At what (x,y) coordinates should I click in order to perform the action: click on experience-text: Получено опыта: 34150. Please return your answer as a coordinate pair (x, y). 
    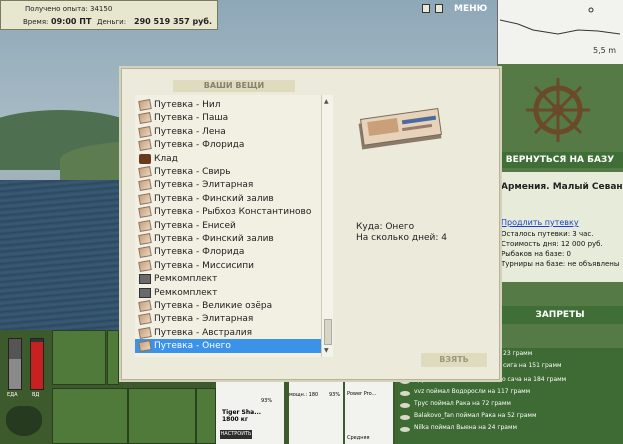
    Looking at the image, I should click on (69, 9).